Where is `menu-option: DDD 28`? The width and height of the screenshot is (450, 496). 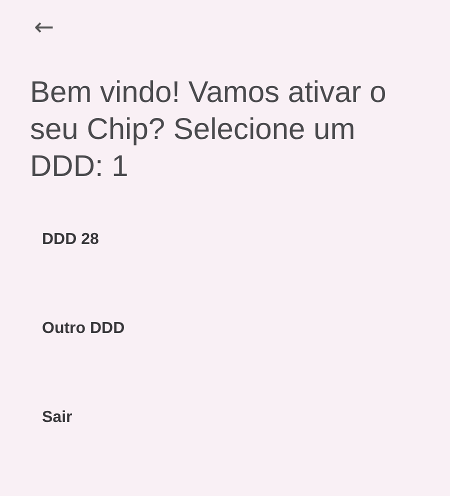 menu-option: DDD 28 is located at coordinates (70, 240).